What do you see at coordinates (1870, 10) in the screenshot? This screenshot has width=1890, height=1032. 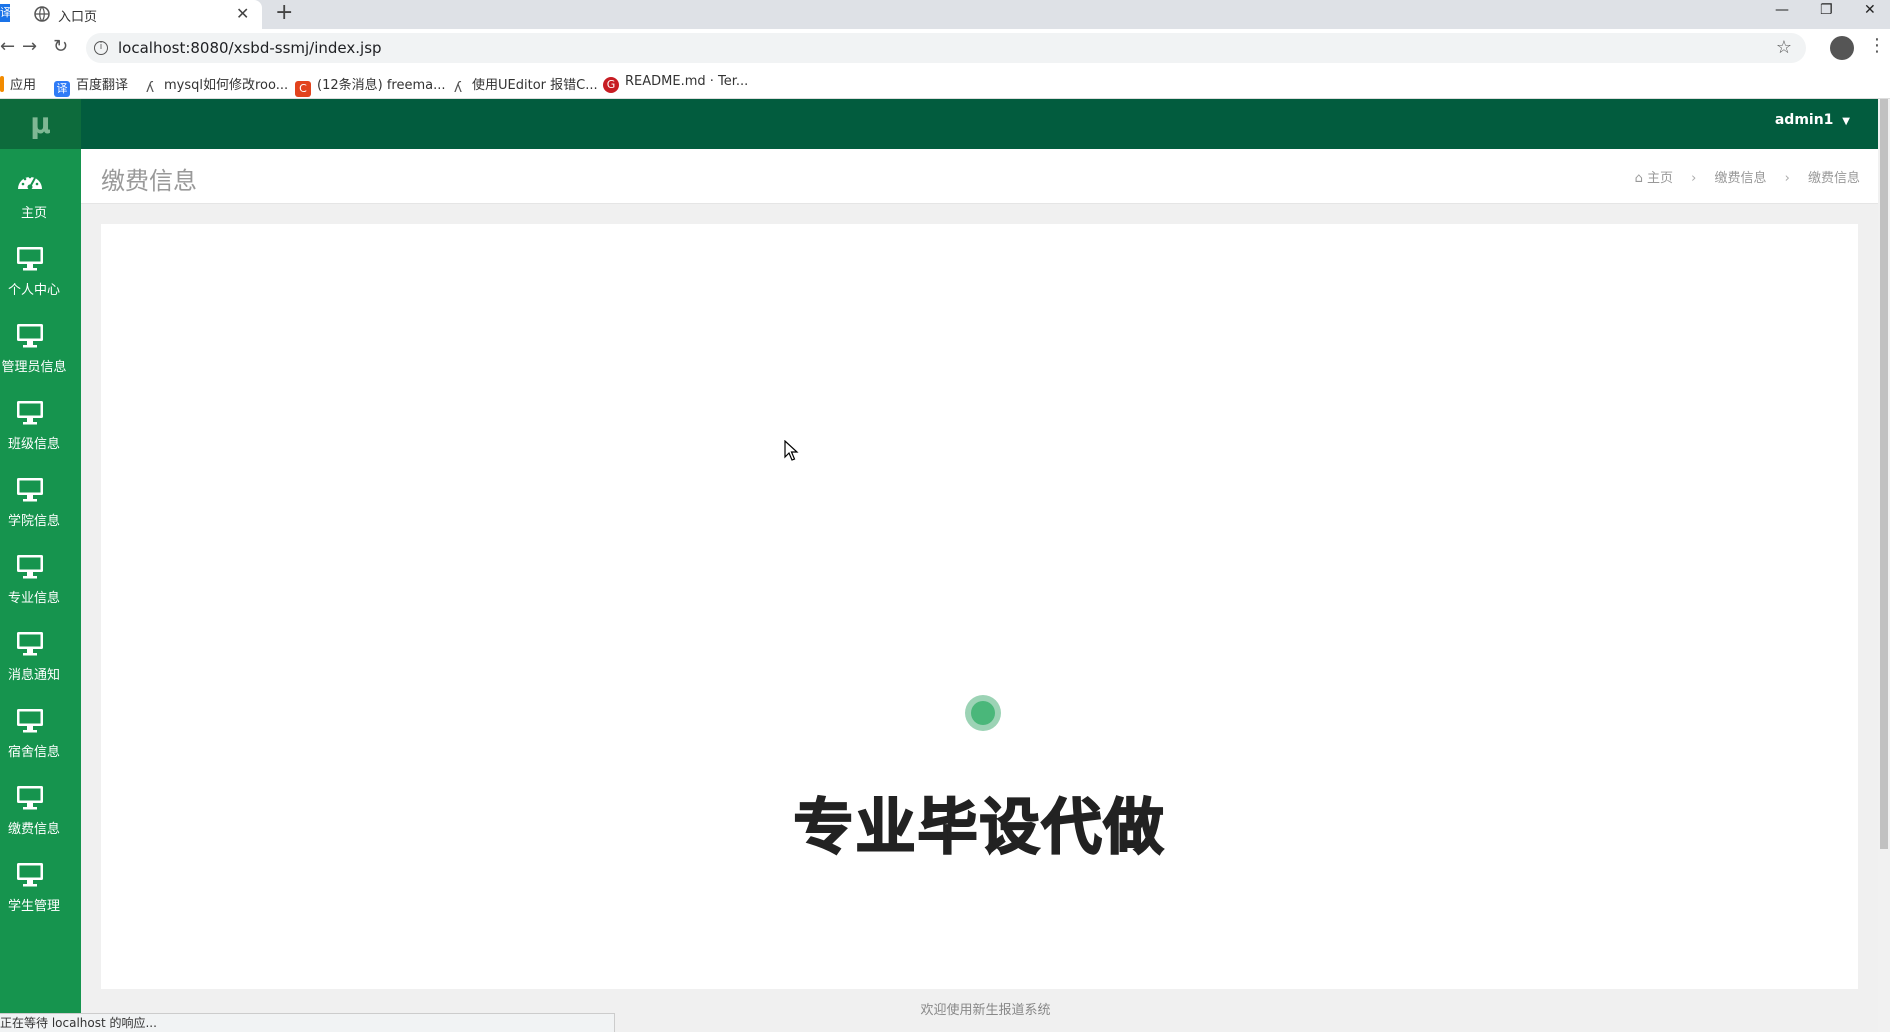 I see `close-window-icon: ✕` at bounding box center [1870, 10].